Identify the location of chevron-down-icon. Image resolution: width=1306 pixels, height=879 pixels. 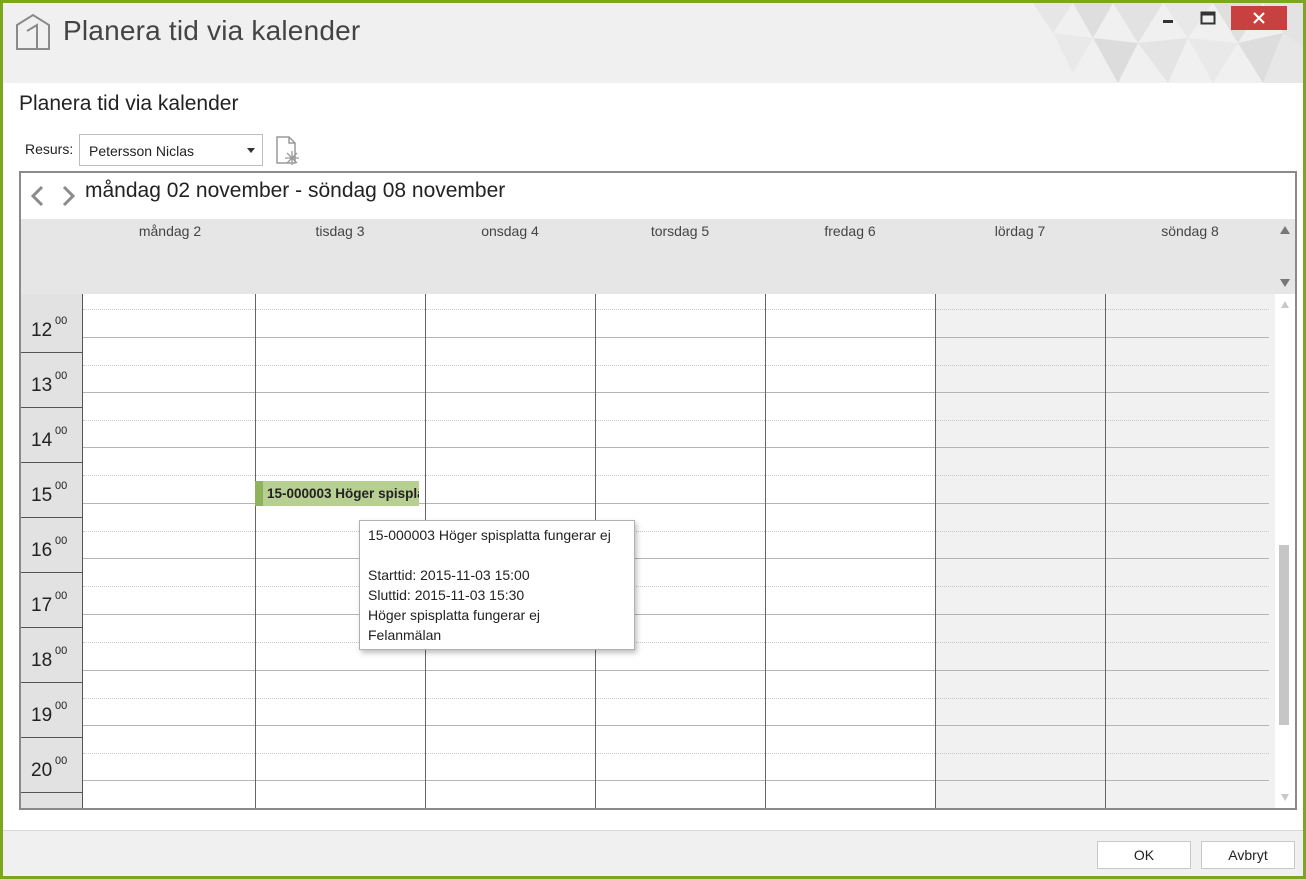
(251, 150).